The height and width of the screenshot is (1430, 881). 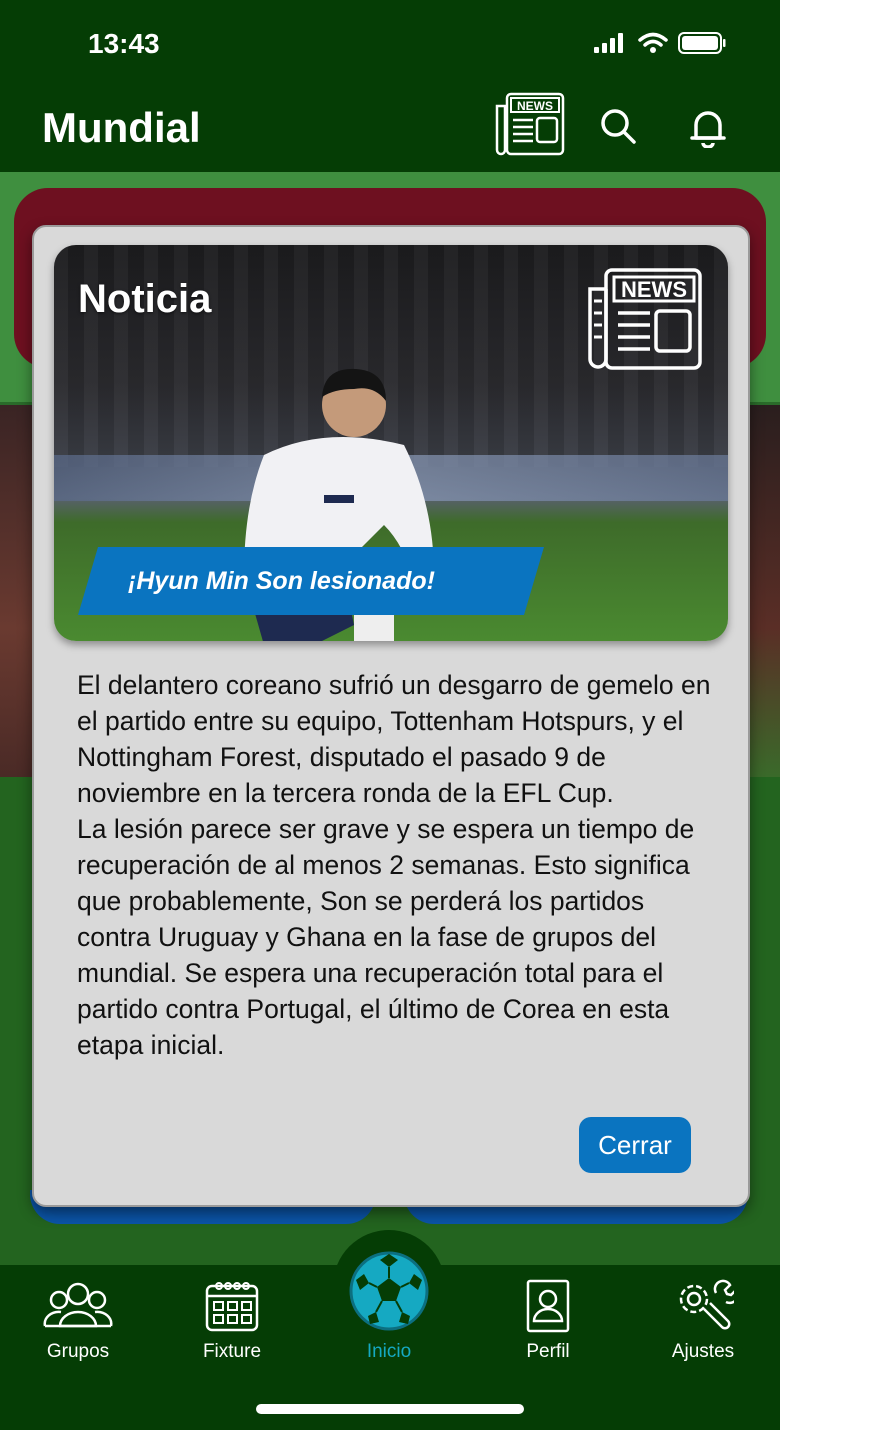 I want to click on tab-grupos: Grupos, so click(x=78, y=1319).